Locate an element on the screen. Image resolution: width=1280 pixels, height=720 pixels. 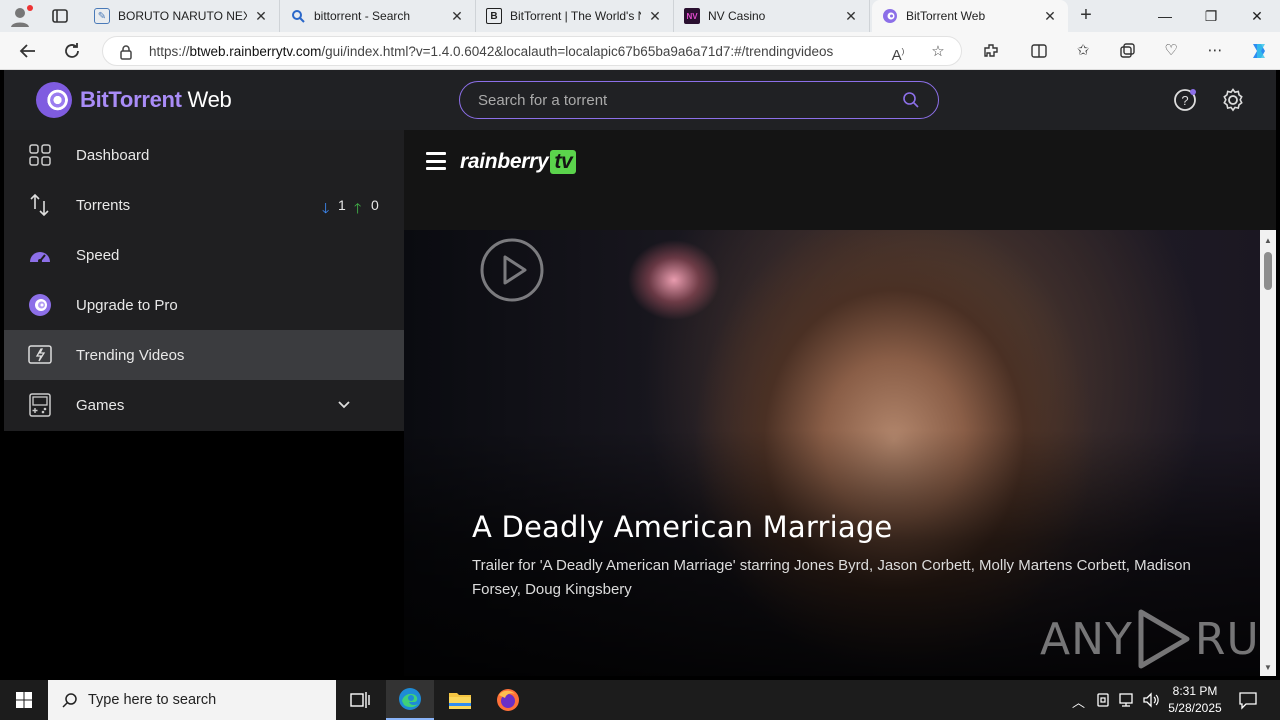
tray-device-icon is located at coordinates (1103, 700).